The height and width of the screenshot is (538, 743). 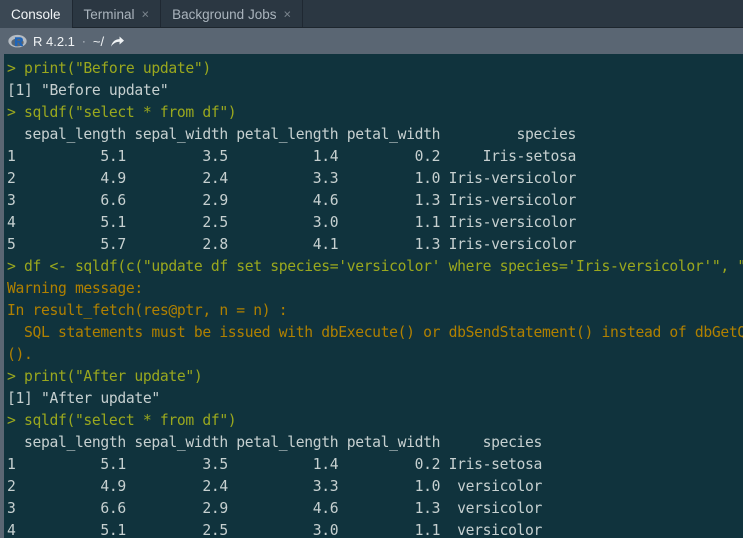 What do you see at coordinates (292, 222) in the screenshot?
I see `console-line: 4 5.1 2.5 3.0 1.1 Iris-versicolor` at bounding box center [292, 222].